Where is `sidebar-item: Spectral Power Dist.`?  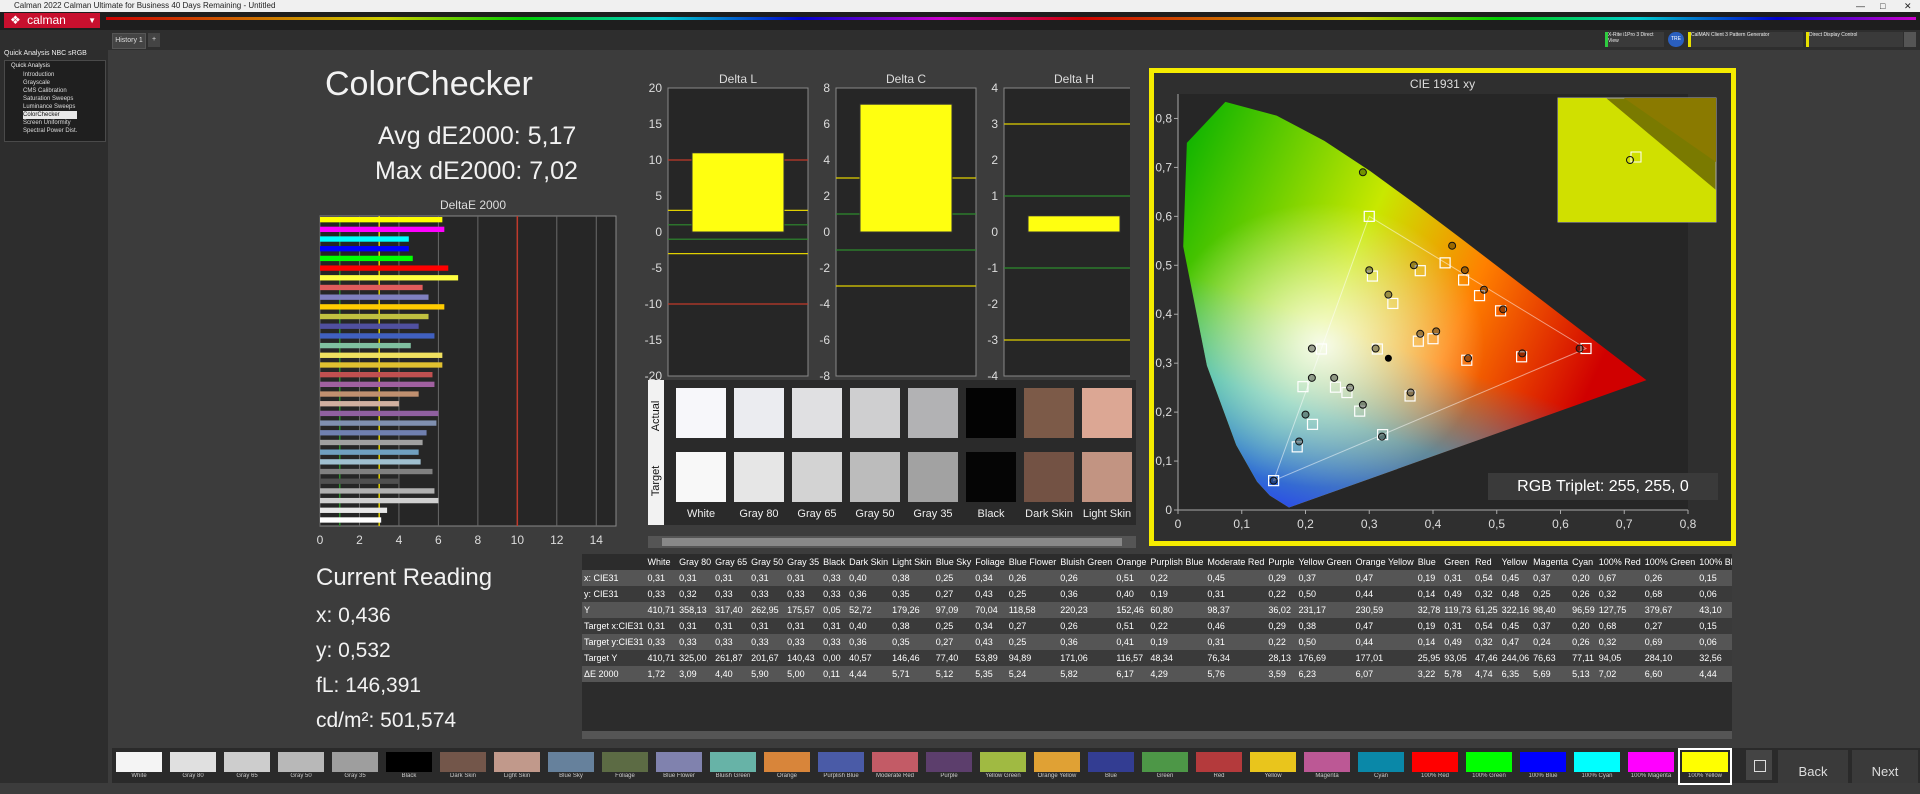 sidebar-item: Spectral Power Dist. is located at coordinates (50, 131).